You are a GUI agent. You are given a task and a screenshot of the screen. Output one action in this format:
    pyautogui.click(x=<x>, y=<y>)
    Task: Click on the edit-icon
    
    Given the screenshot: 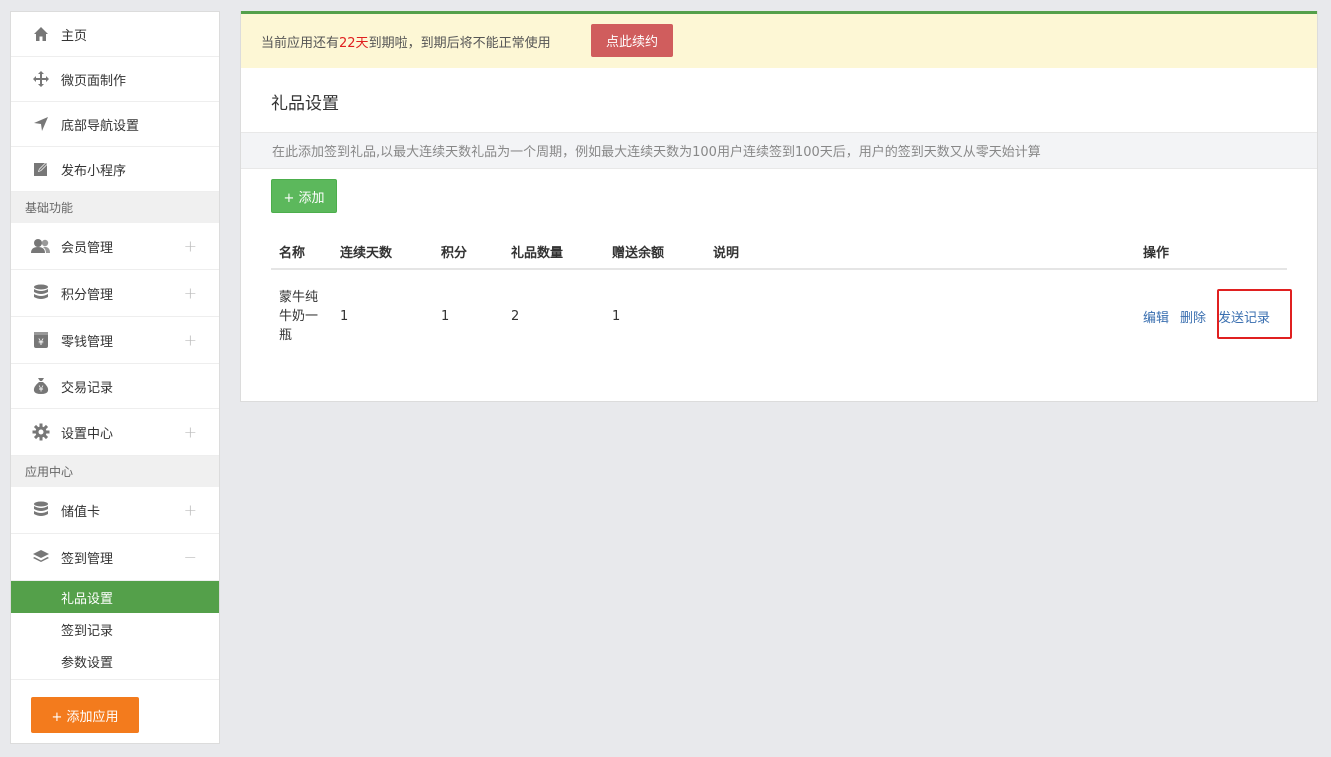 What is the action you would take?
    pyautogui.click(x=41, y=169)
    